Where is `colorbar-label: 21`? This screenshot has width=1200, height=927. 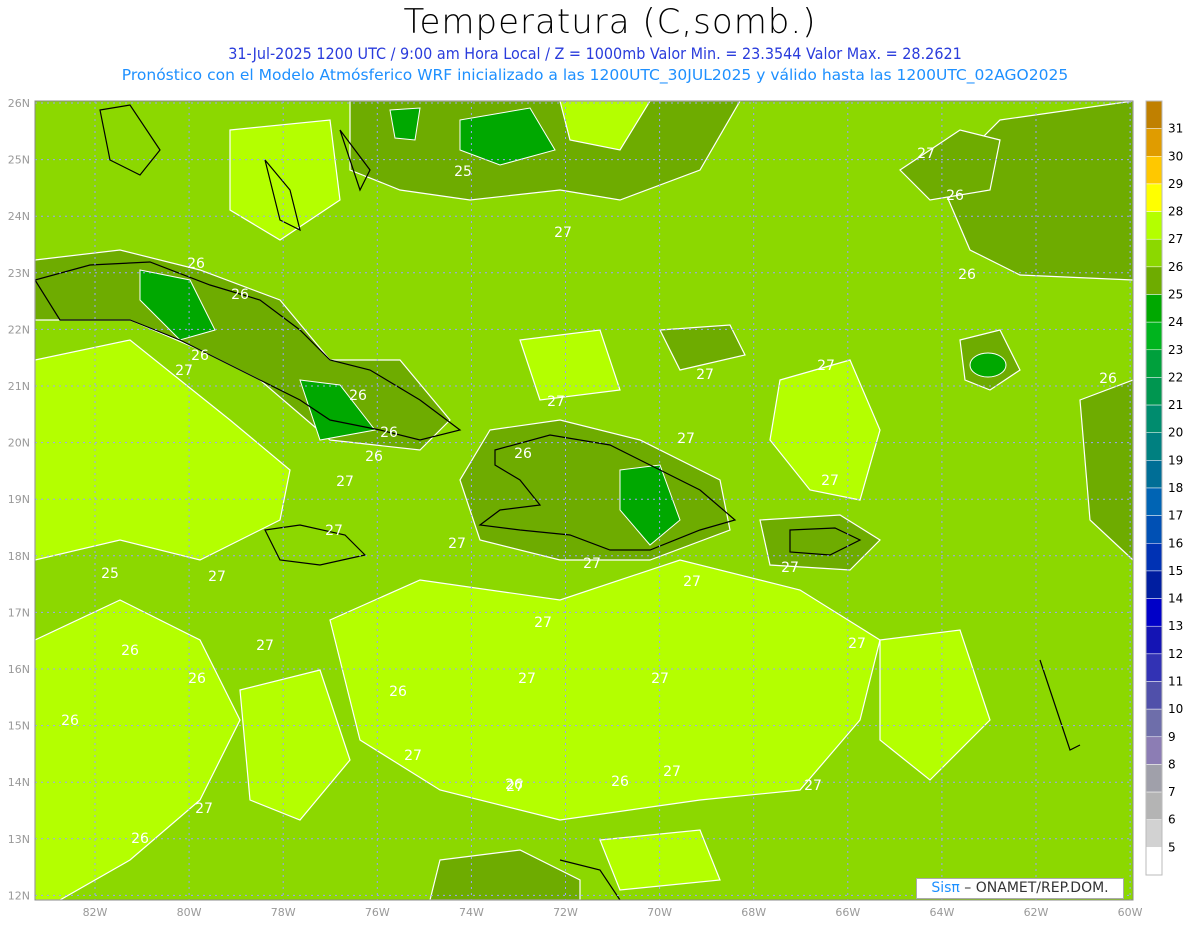 colorbar-label: 21 is located at coordinates (1175, 405).